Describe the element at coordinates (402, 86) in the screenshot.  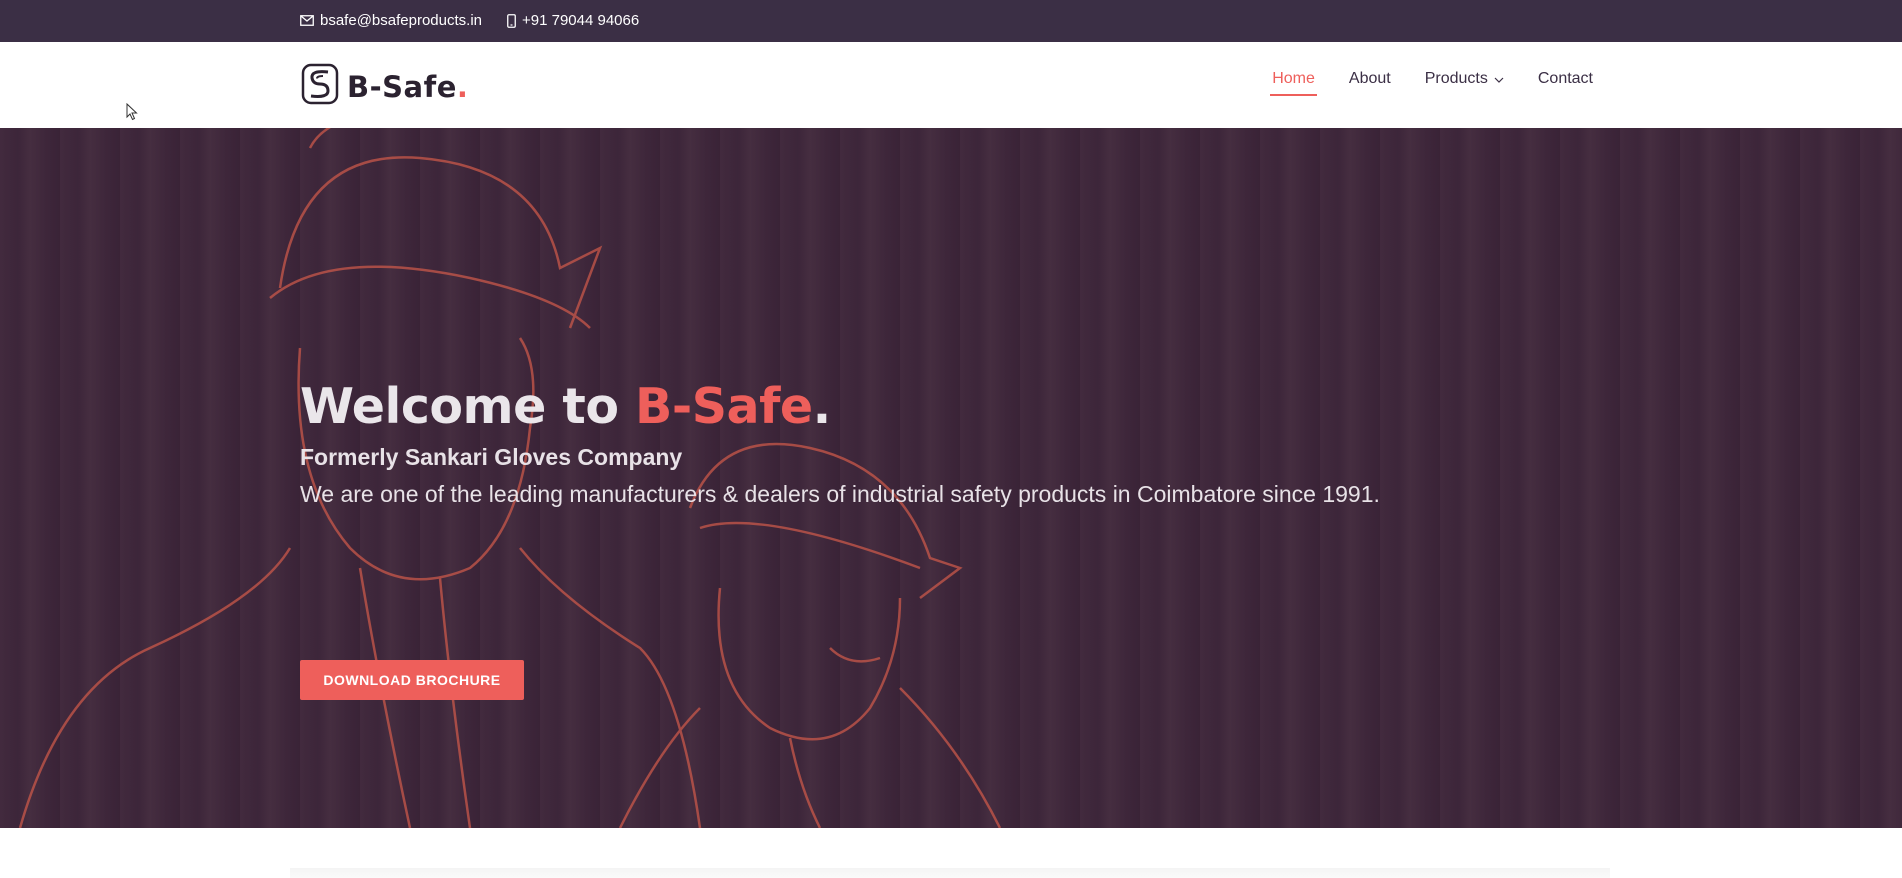
I see `logo-name: B-Safe` at that location.